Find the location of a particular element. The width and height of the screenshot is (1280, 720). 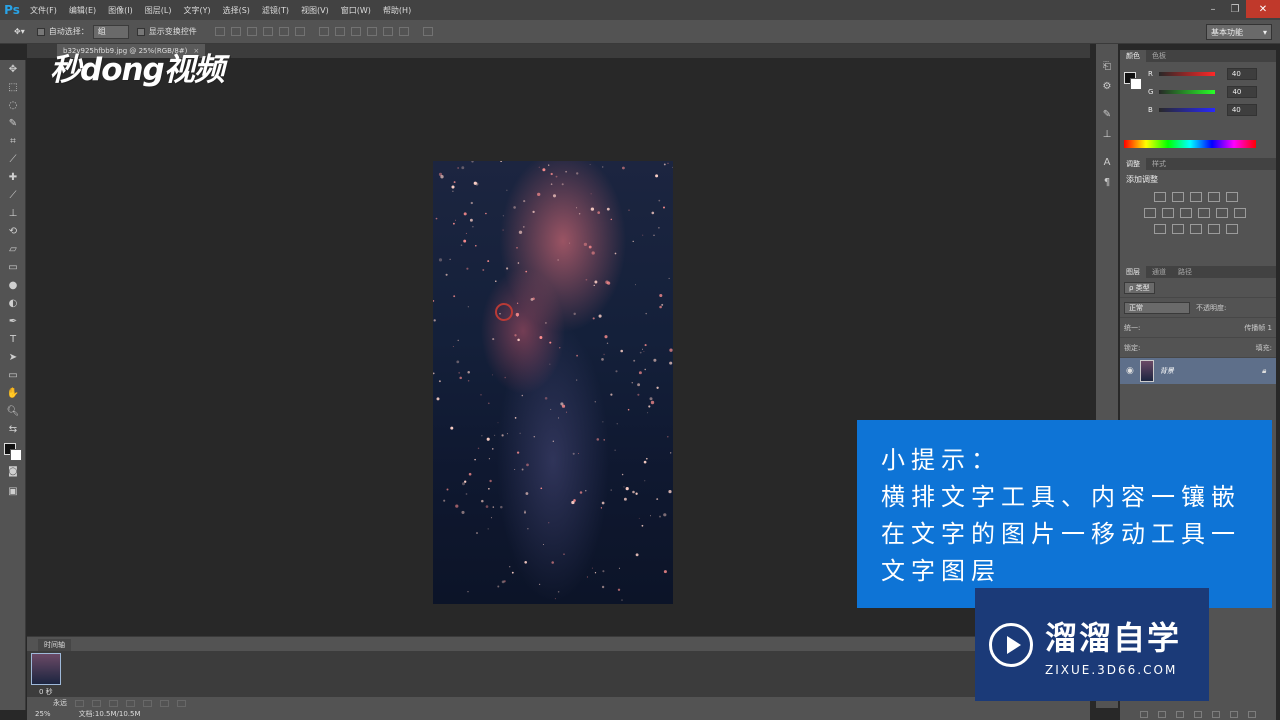

hand-tool-icon: ✋ is located at coordinates (13, 393).